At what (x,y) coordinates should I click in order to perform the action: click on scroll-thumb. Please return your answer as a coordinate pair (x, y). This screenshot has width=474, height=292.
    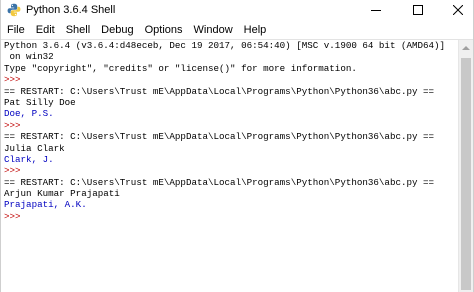
    Looking at the image, I should click on (466, 174).